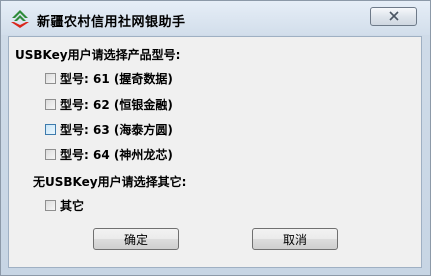  What do you see at coordinates (98, 55) in the screenshot?
I see `usbkey-section-label: USBKey用户请选择产品型号:` at bounding box center [98, 55].